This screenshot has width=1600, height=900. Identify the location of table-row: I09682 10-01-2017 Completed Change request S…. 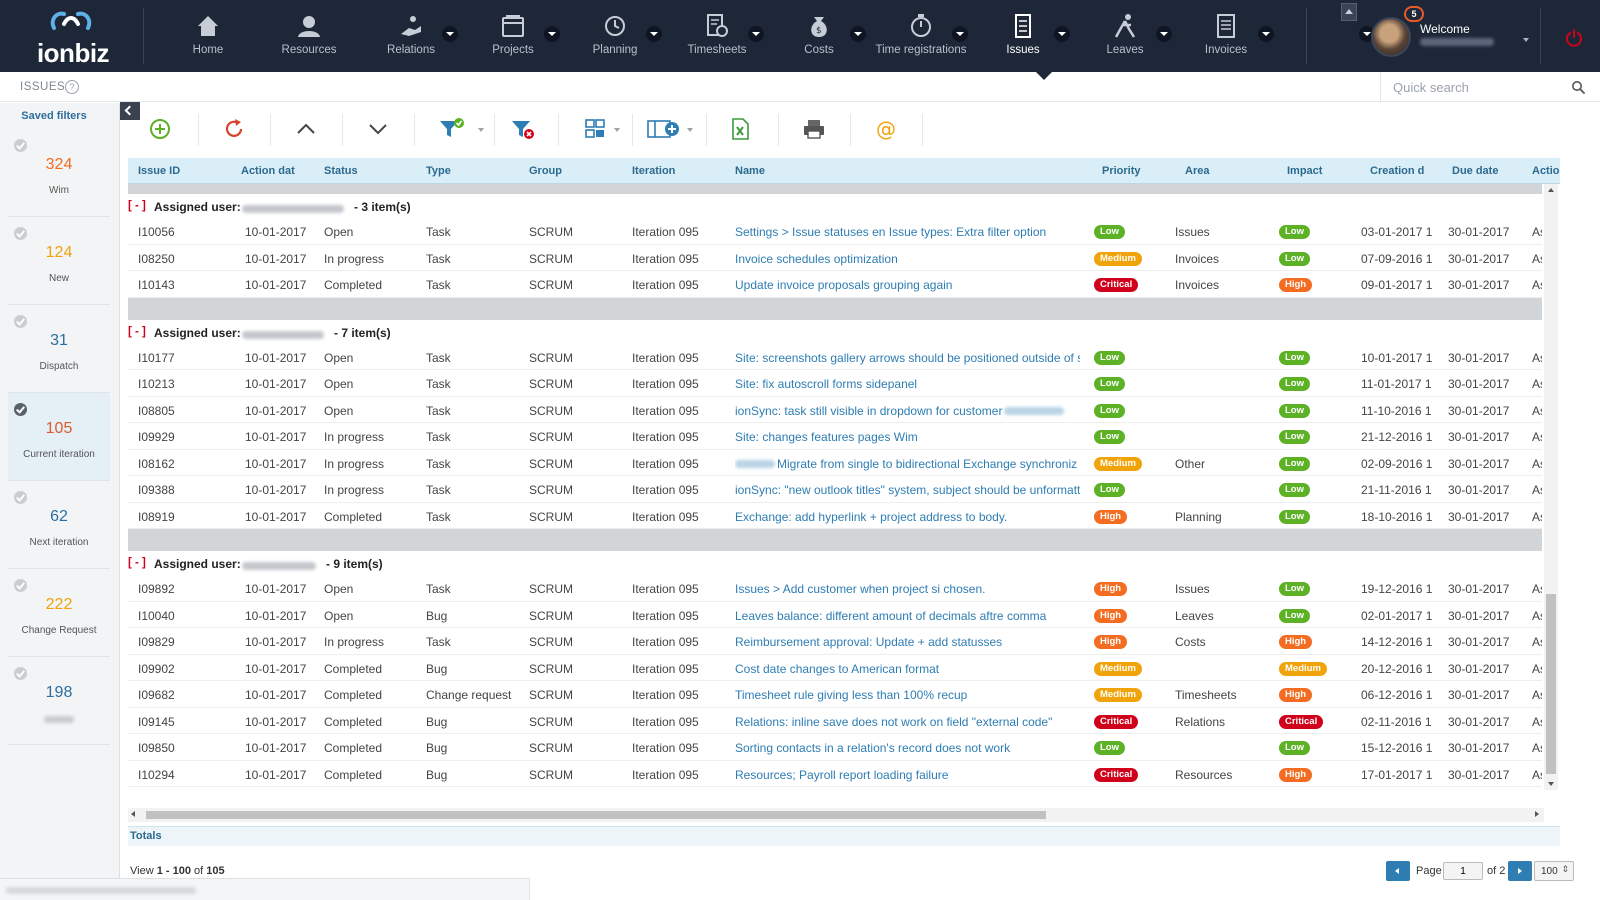
(835, 694).